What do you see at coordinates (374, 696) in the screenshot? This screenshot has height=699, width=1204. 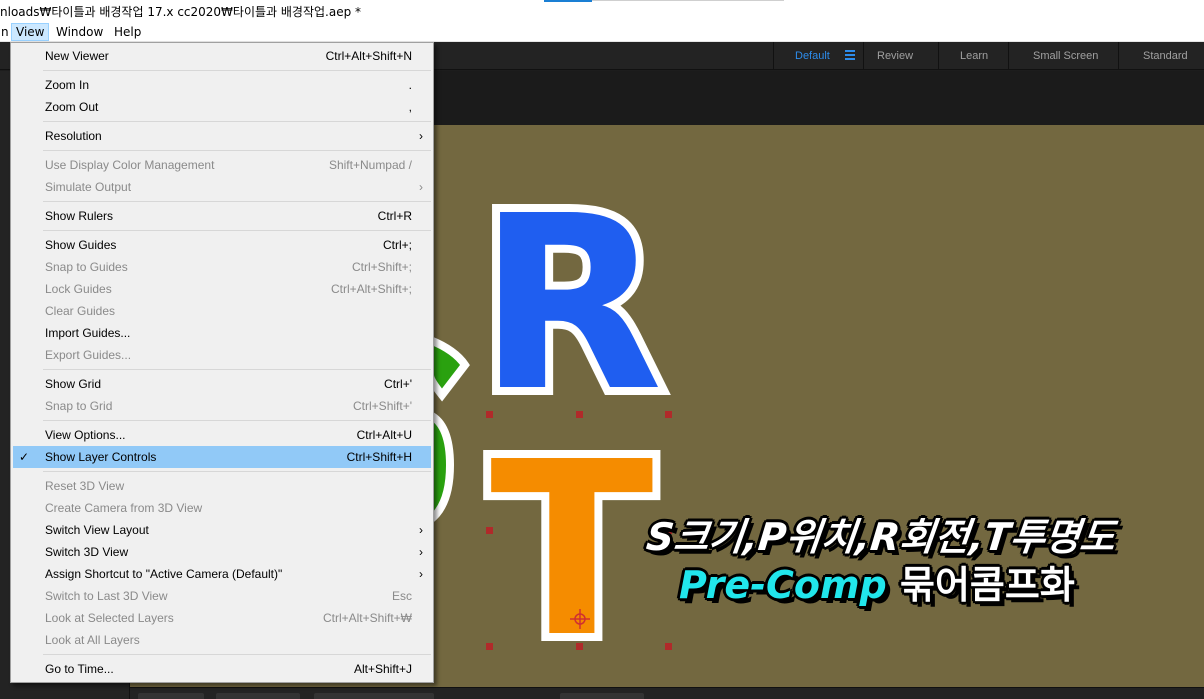 I see `view-toggles` at bounding box center [374, 696].